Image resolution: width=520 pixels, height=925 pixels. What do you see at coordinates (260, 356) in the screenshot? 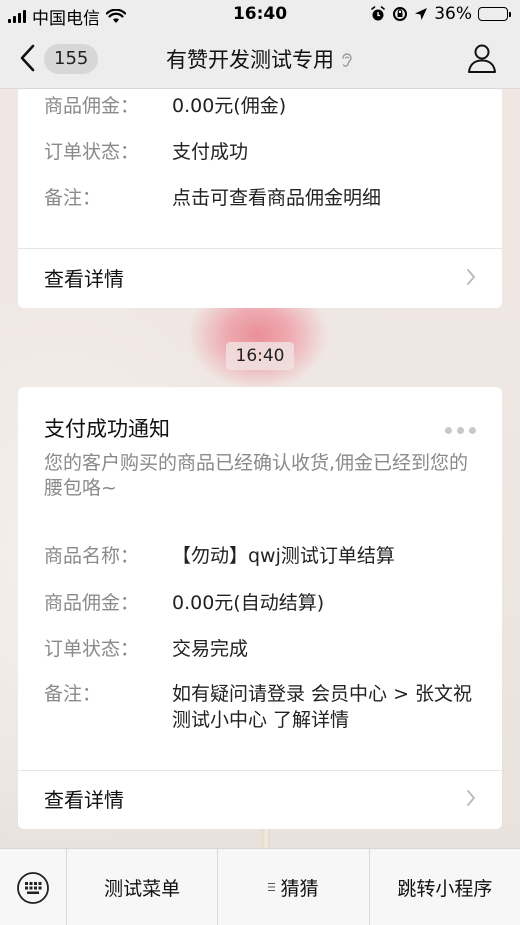
I see `message-timestamp: 16:40` at bounding box center [260, 356].